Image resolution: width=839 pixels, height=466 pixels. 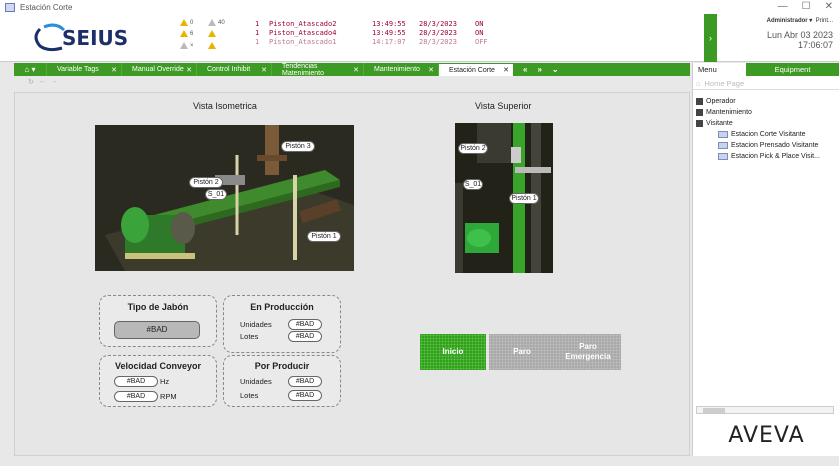 I want to click on soap-type-value: #BAD, so click(x=157, y=330).